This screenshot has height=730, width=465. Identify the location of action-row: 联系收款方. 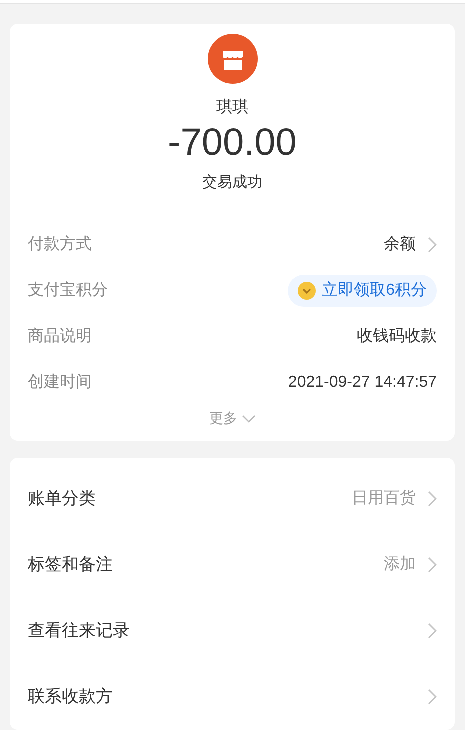
(232, 697).